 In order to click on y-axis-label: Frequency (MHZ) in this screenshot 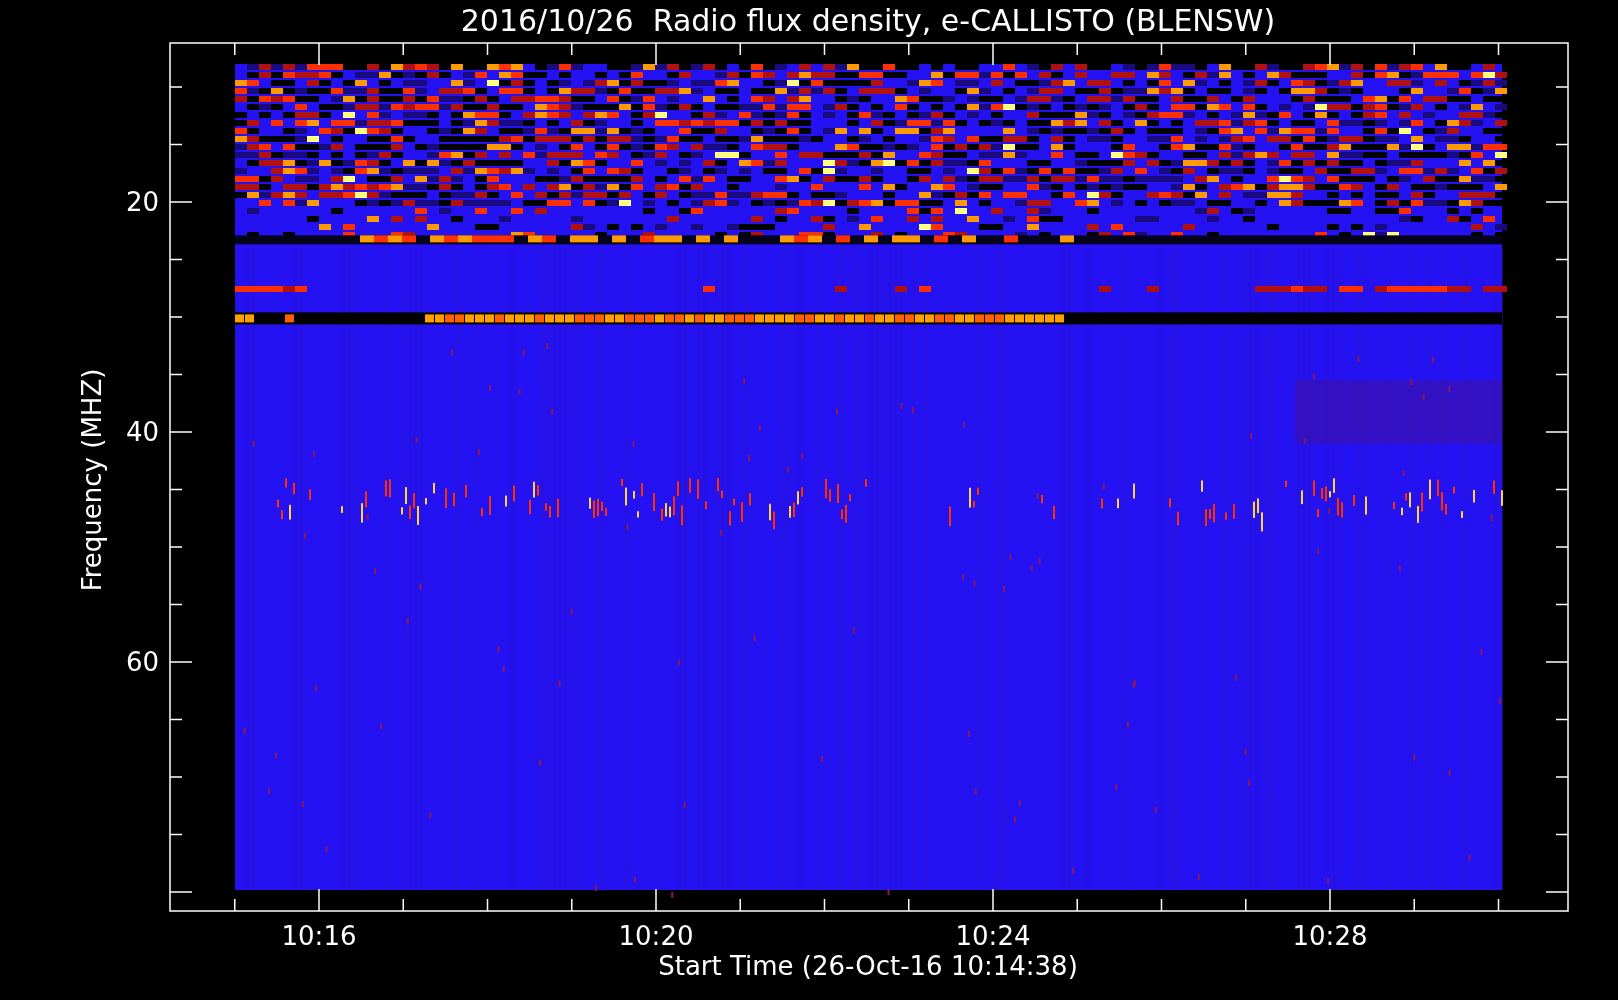, I will do `click(92, 480)`.